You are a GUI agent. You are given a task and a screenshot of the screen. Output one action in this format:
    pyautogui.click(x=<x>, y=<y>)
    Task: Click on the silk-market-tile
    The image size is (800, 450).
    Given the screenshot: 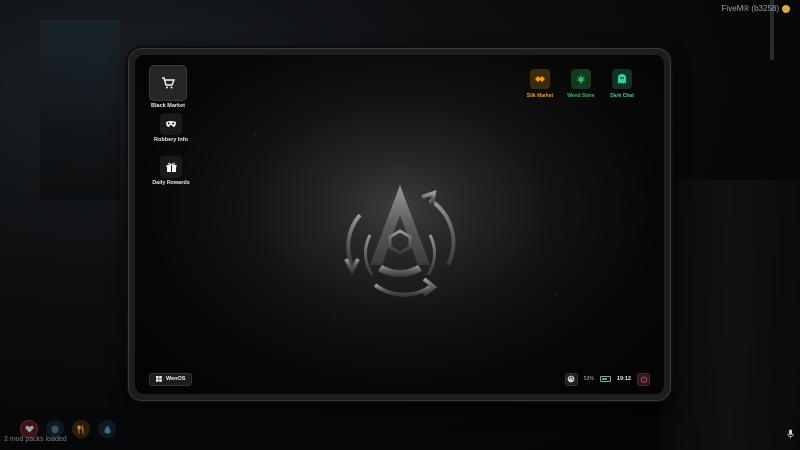 What is the action you would take?
    pyautogui.click(x=540, y=79)
    